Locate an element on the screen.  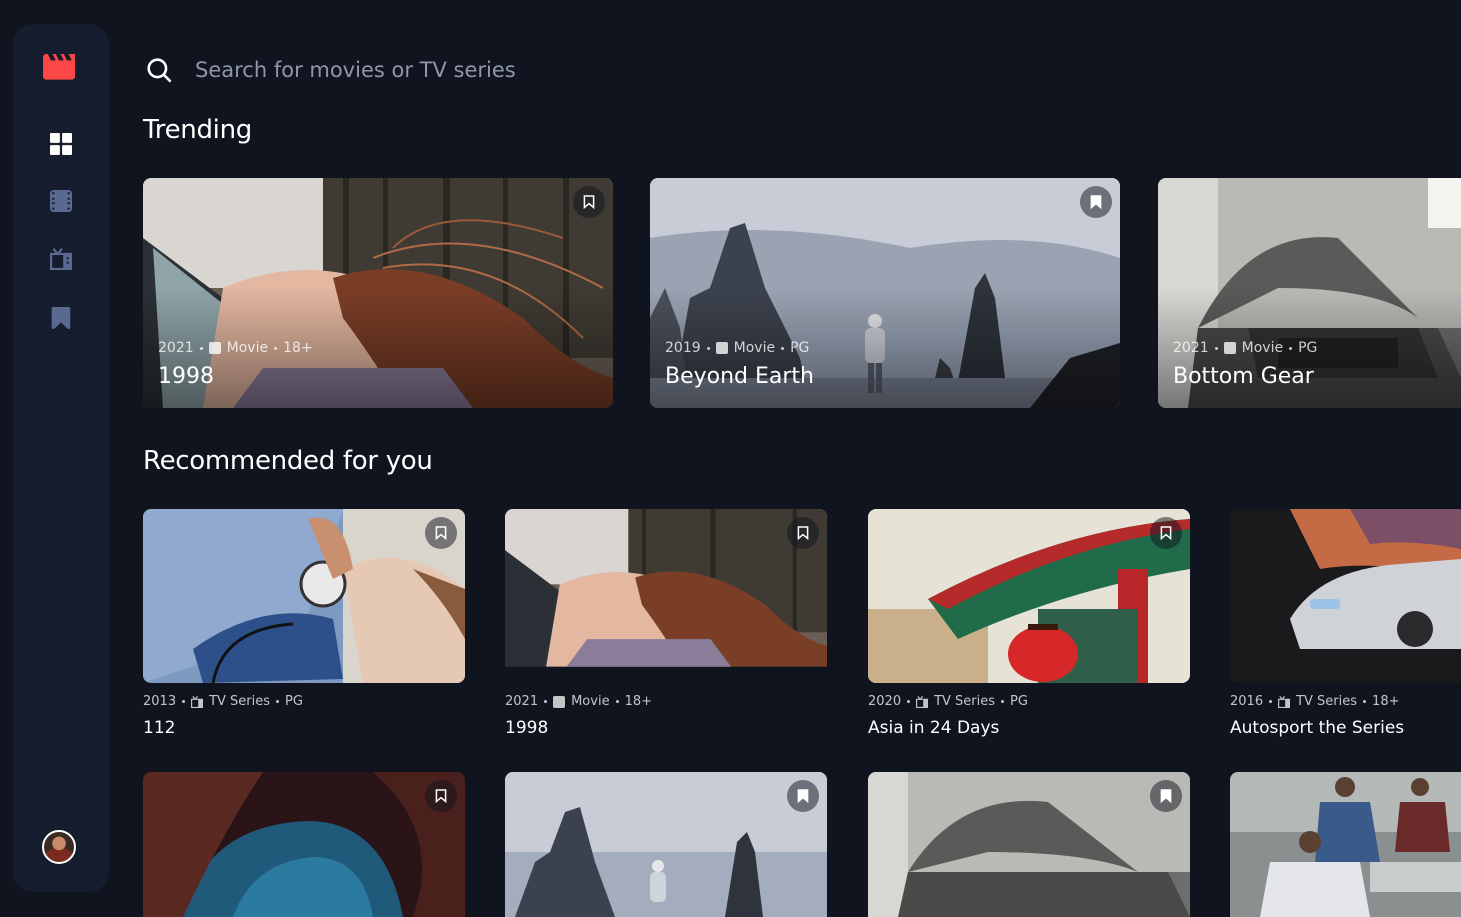
app-logo-icon is located at coordinates (59, 67).